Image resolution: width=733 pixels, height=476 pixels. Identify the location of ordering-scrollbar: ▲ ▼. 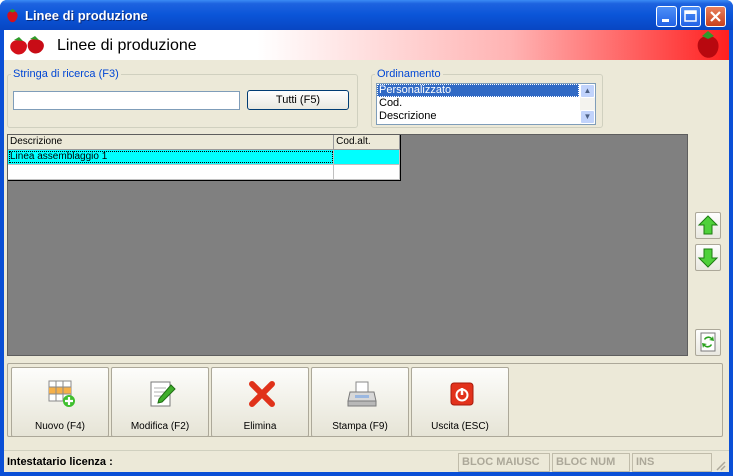
(587, 104).